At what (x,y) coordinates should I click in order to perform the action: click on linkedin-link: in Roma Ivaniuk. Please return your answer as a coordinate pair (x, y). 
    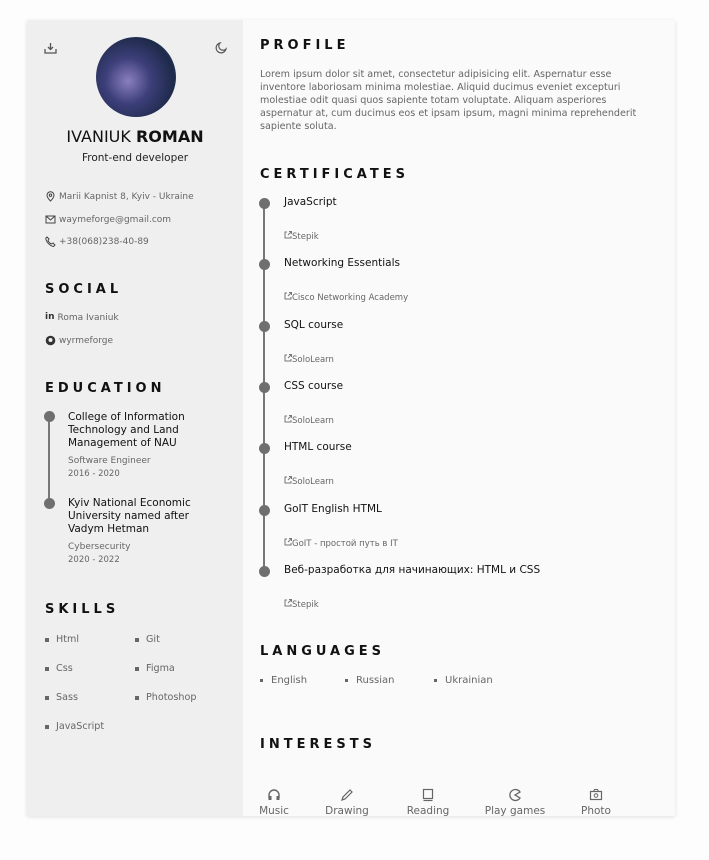
    Looking at the image, I should click on (82, 317).